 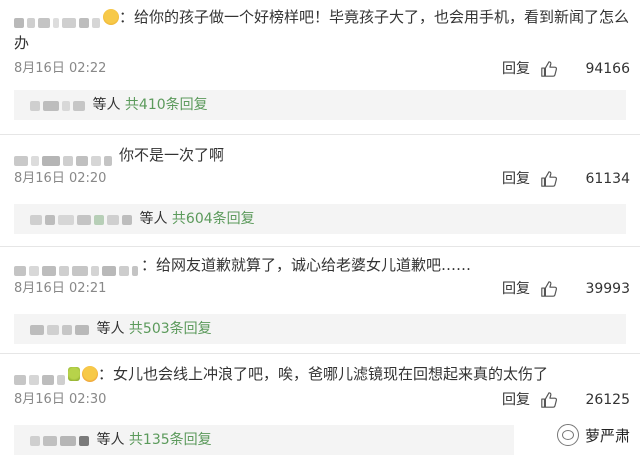 I want to click on comment-3-meta: 8月16日 02:21 回复 39993, so click(x=322, y=289).